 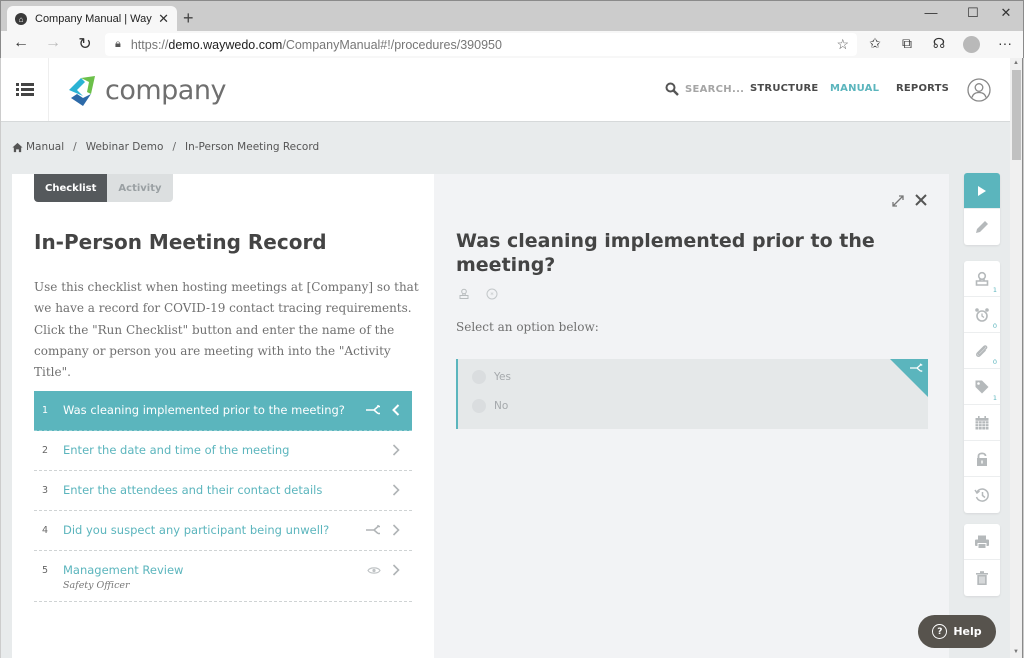 What do you see at coordinates (123, 570) in the screenshot?
I see `step-label: Management Review` at bounding box center [123, 570].